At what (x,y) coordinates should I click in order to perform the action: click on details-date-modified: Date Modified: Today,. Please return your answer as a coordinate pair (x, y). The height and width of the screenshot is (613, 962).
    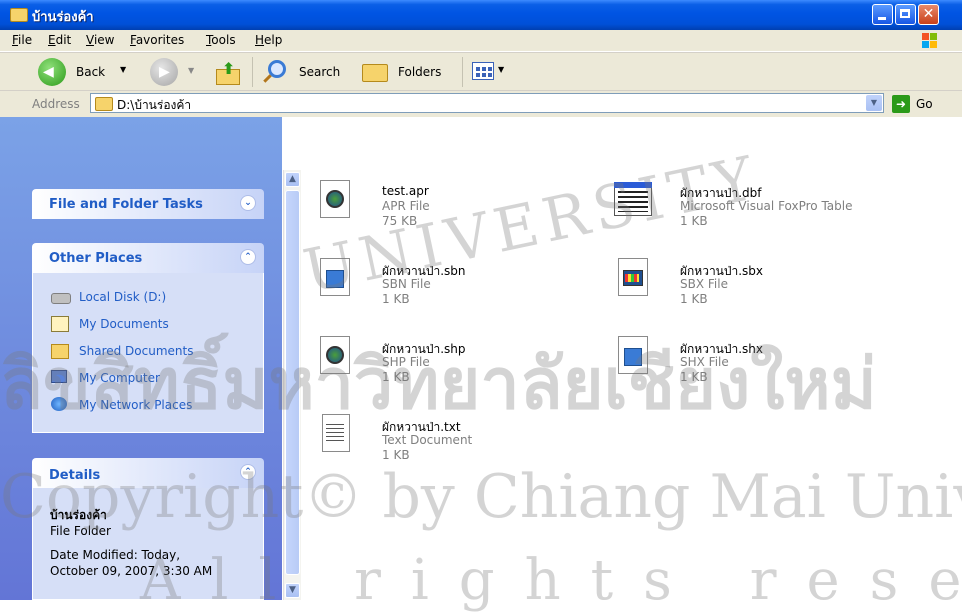
    Looking at the image, I should click on (115, 555).